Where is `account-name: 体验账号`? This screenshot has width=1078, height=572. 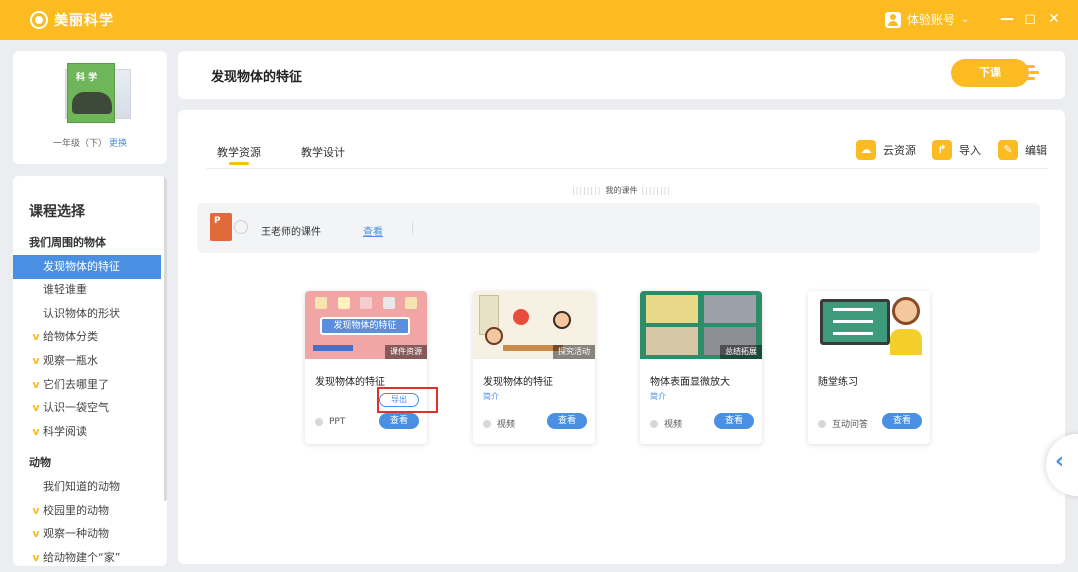
account-name: 体验账号 is located at coordinates (931, 20).